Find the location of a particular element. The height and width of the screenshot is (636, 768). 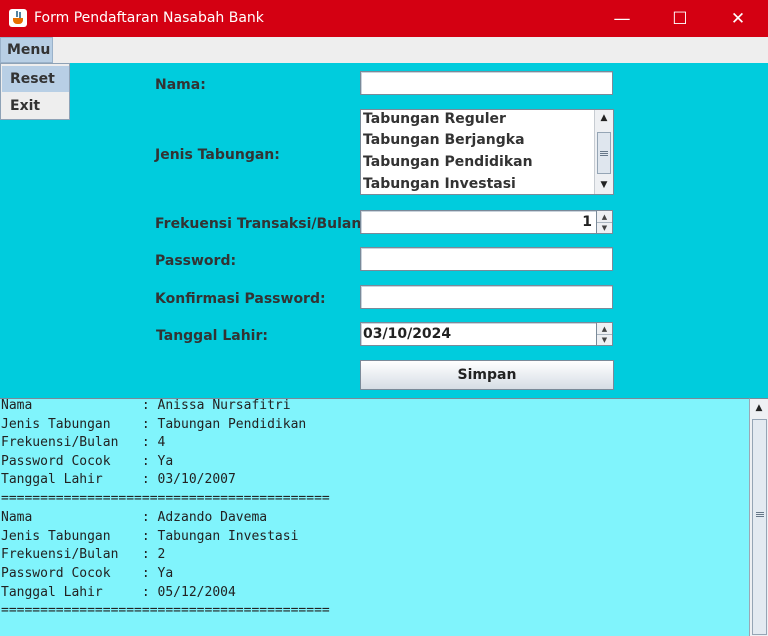

window-title: Form Pendaftaran Nasabah Bank is located at coordinates (149, 18).